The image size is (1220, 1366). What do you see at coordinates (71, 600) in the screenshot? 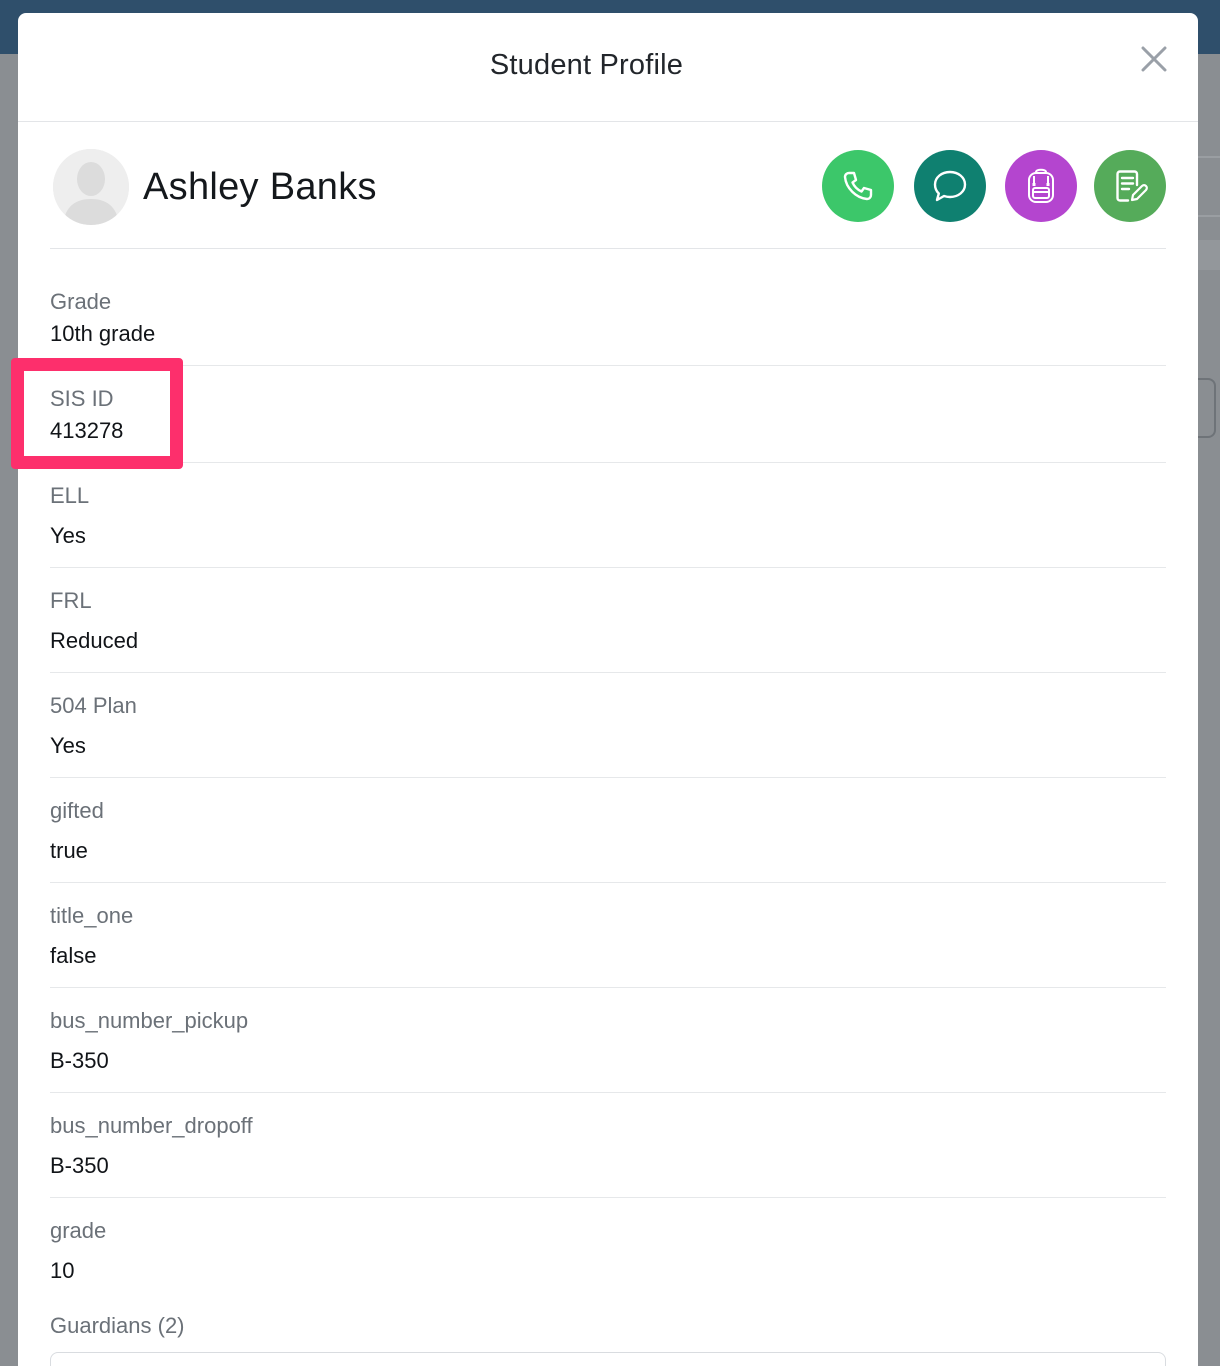
I see `field-label: FRL` at bounding box center [71, 600].